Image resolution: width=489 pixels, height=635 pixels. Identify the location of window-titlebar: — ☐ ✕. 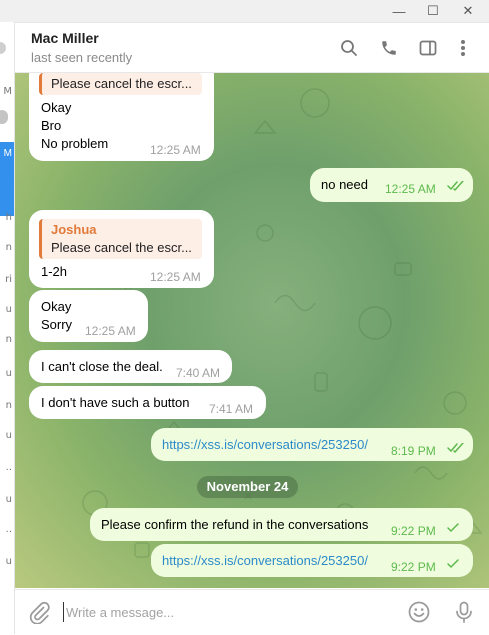
(244, 11).